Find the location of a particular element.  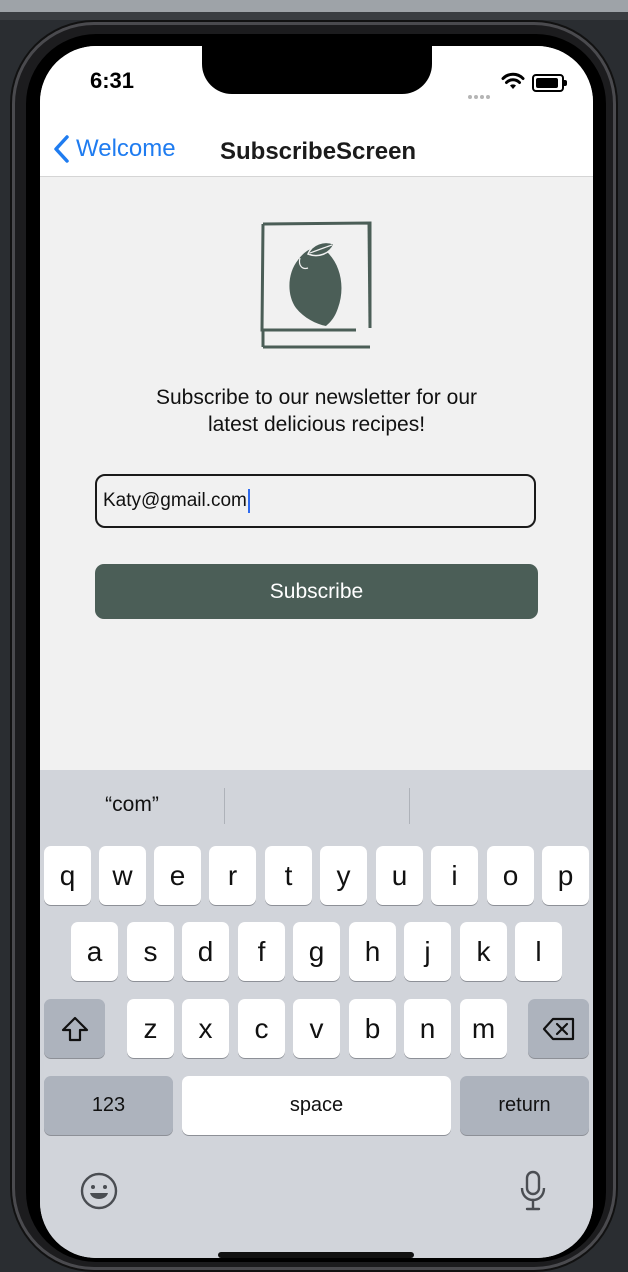

shift-icon is located at coordinates (74, 1028).